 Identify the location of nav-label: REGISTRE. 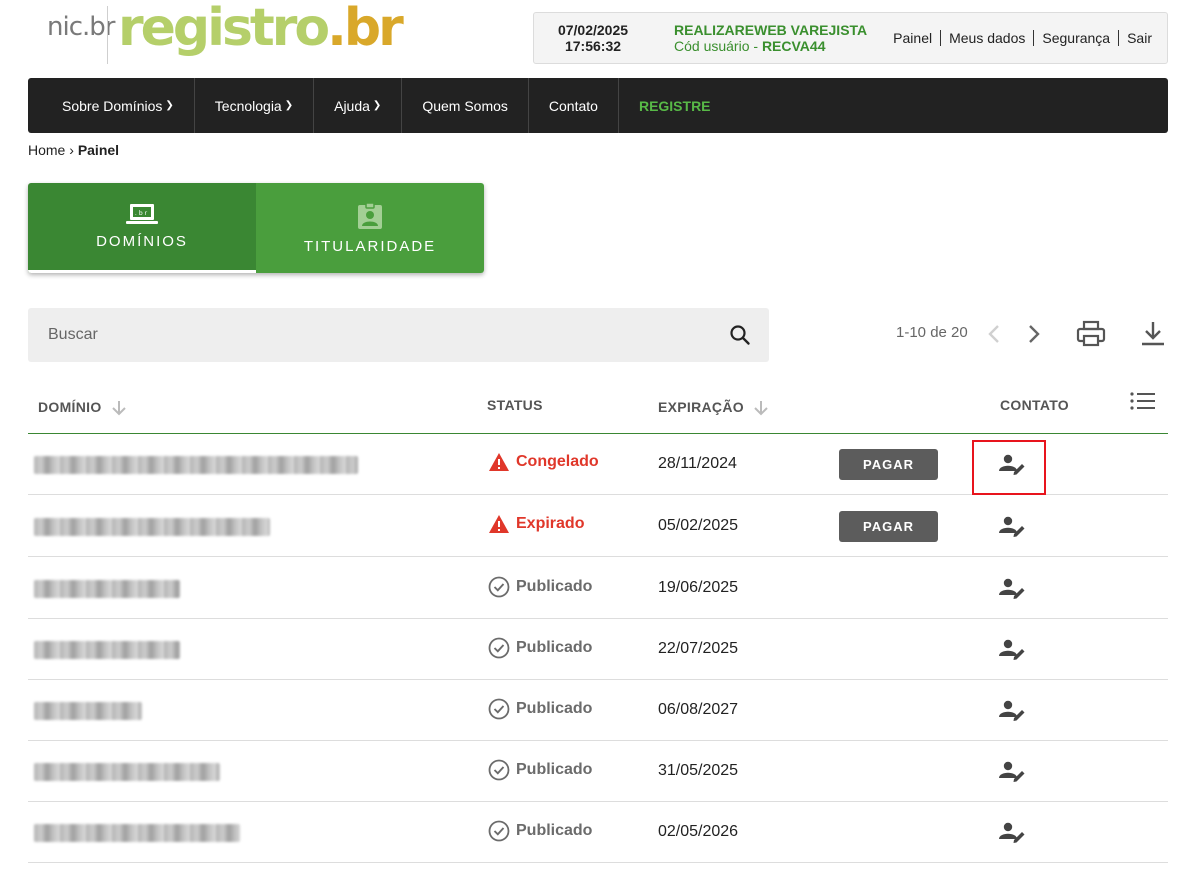
(674, 105).